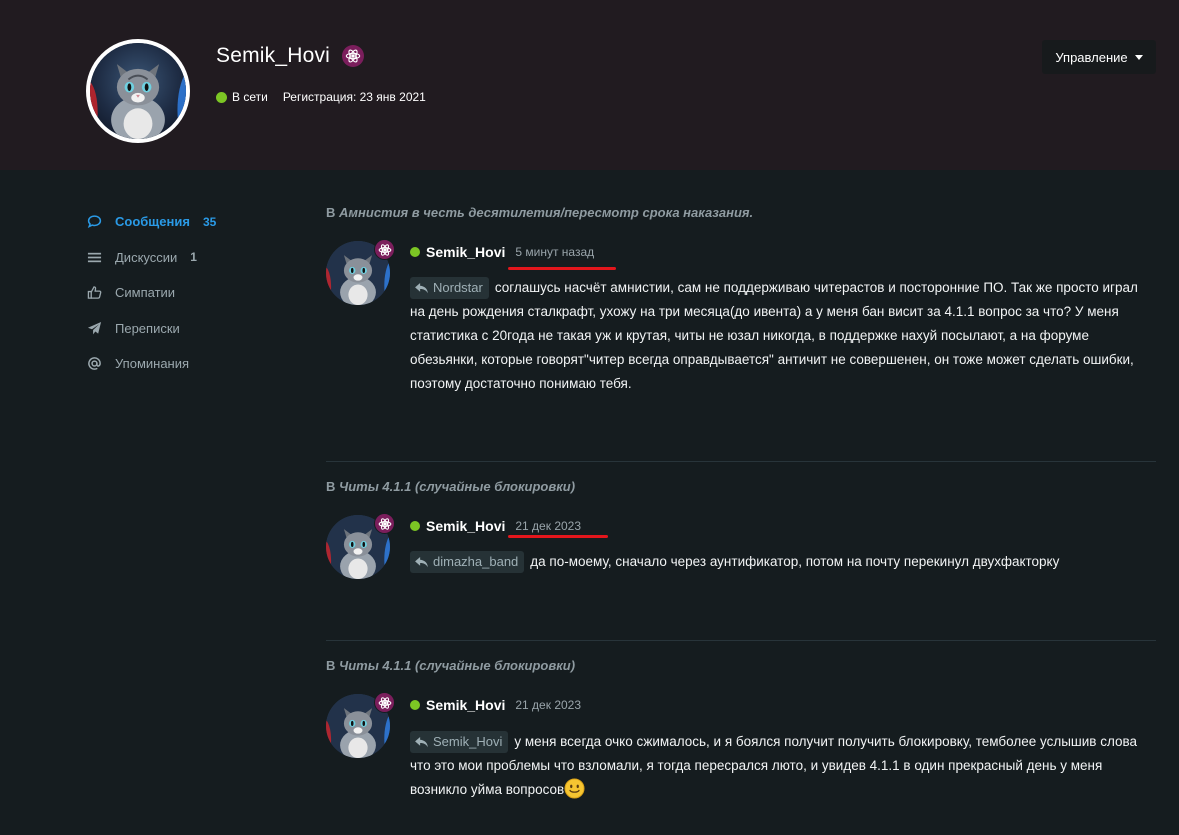  Describe the element at coordinates (94, 364) in the screenshot. I see `at-sign-icon` at that location.